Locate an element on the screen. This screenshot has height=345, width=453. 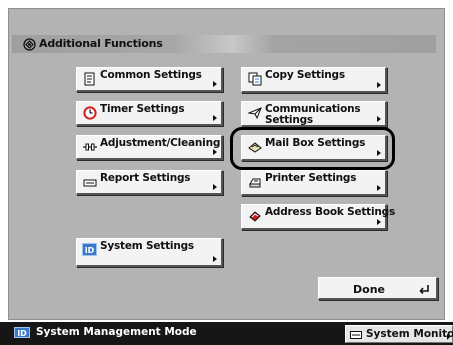
communications-settings-label: Communications Settings is located at coordinates (313, 115).